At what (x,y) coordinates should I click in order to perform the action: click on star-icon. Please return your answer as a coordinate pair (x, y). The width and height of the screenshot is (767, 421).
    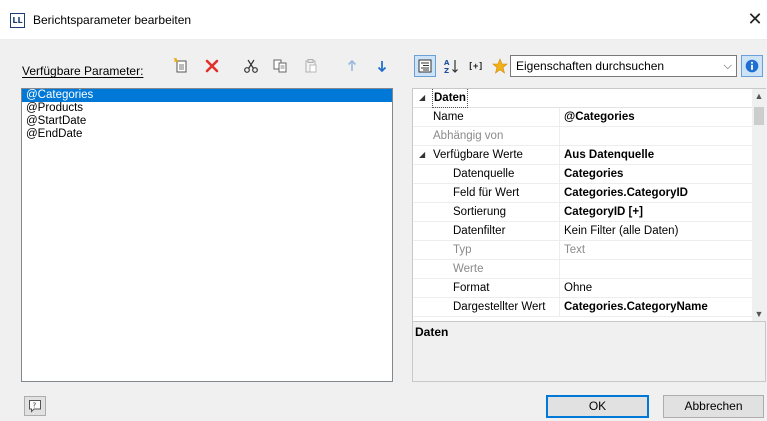
    Looking at the image, I should click on (500, 66).